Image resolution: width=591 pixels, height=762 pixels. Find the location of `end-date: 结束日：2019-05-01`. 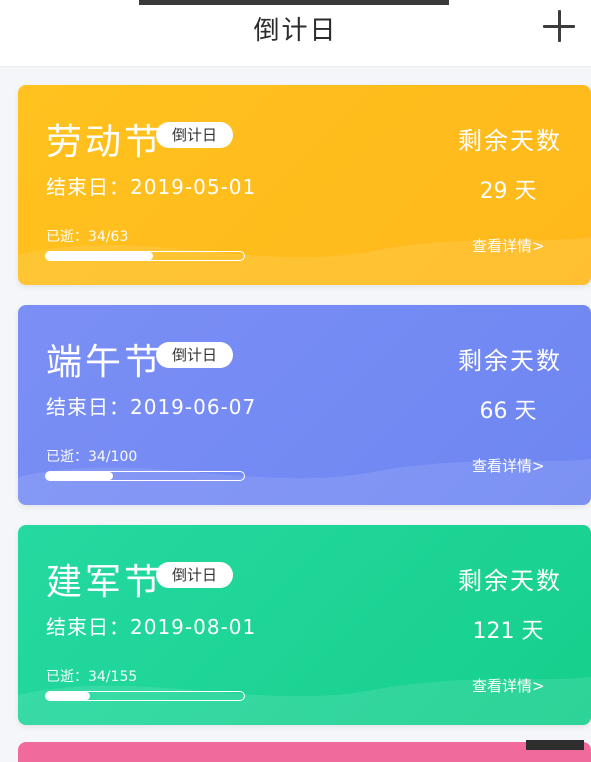

end-date: 结束日：2019-05-01 is located at coordinates (151, 187).